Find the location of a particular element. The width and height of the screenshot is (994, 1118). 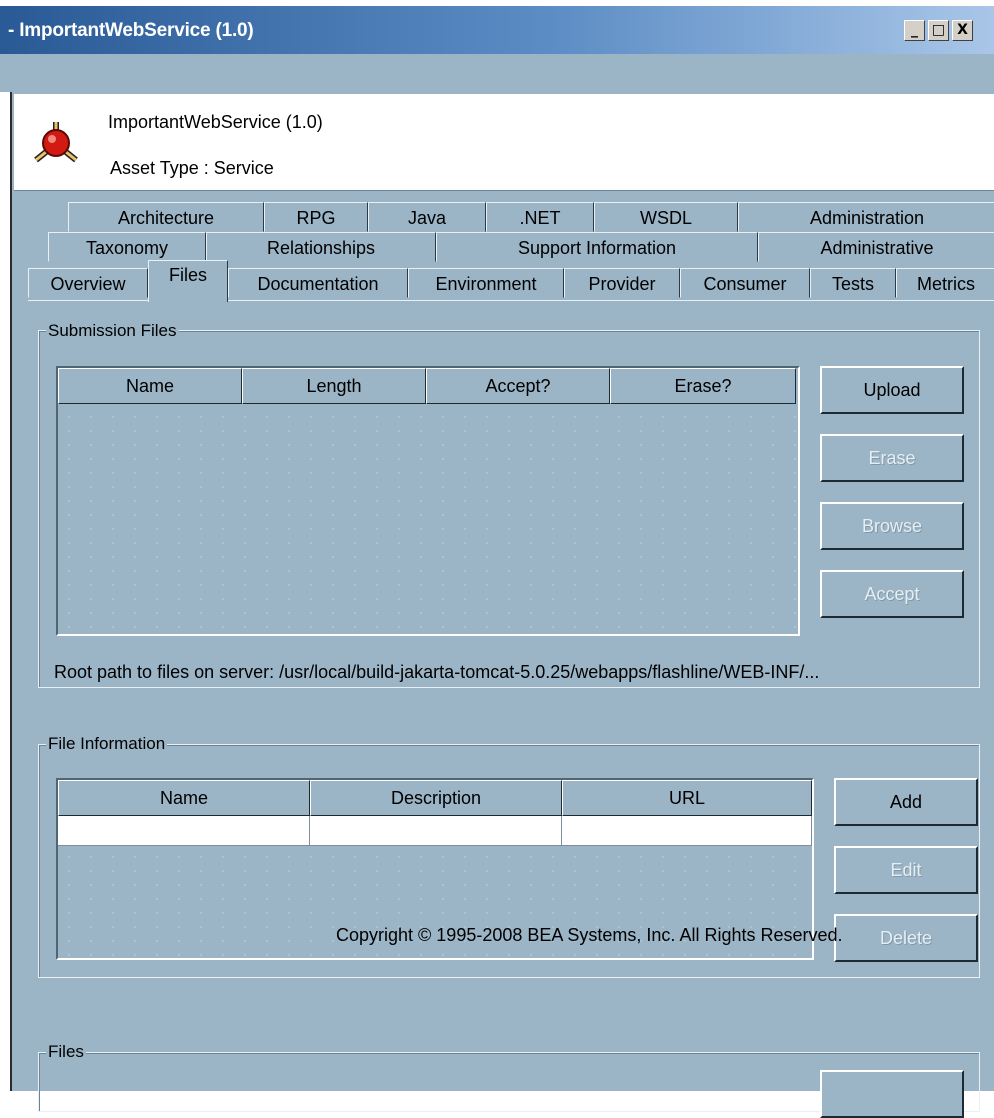

column-header-erase: Erase? is located at coordinates (703, 386).